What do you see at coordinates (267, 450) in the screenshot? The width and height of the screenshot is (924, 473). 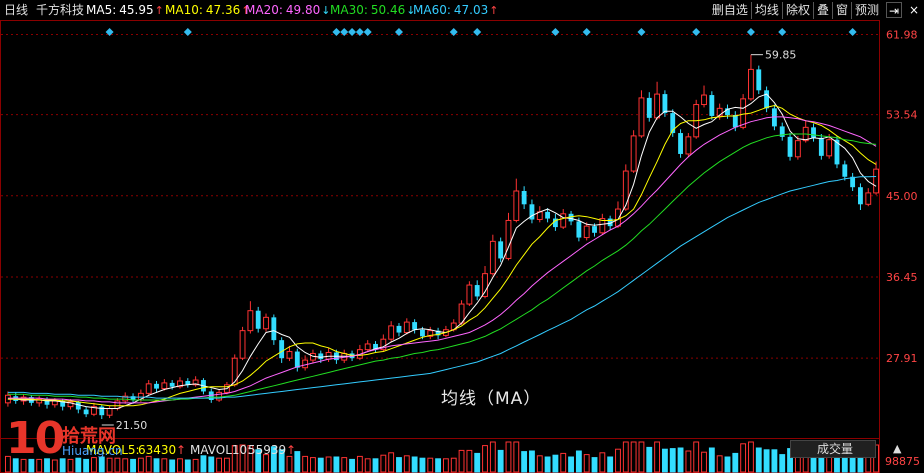 I see `mavol10-value: 55939` at bounding box center [267, 450].